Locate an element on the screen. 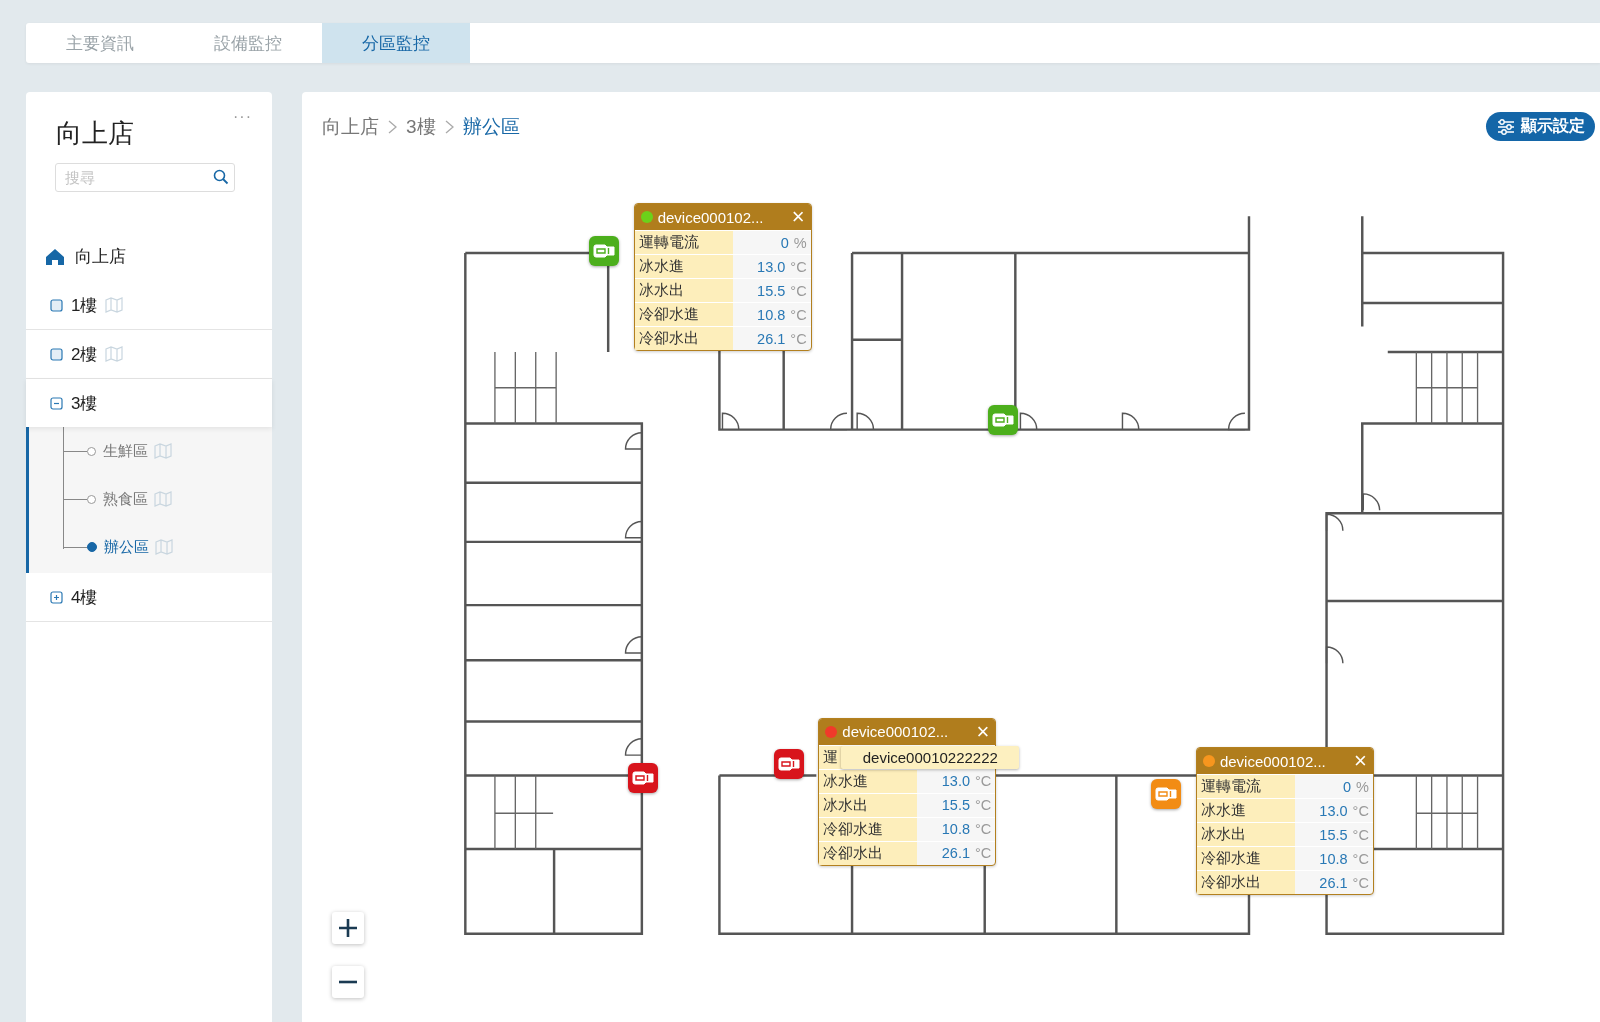 This screenshot has height=1022, width=1600. floor-label: 3樓 is located at coordinates (84, 403).